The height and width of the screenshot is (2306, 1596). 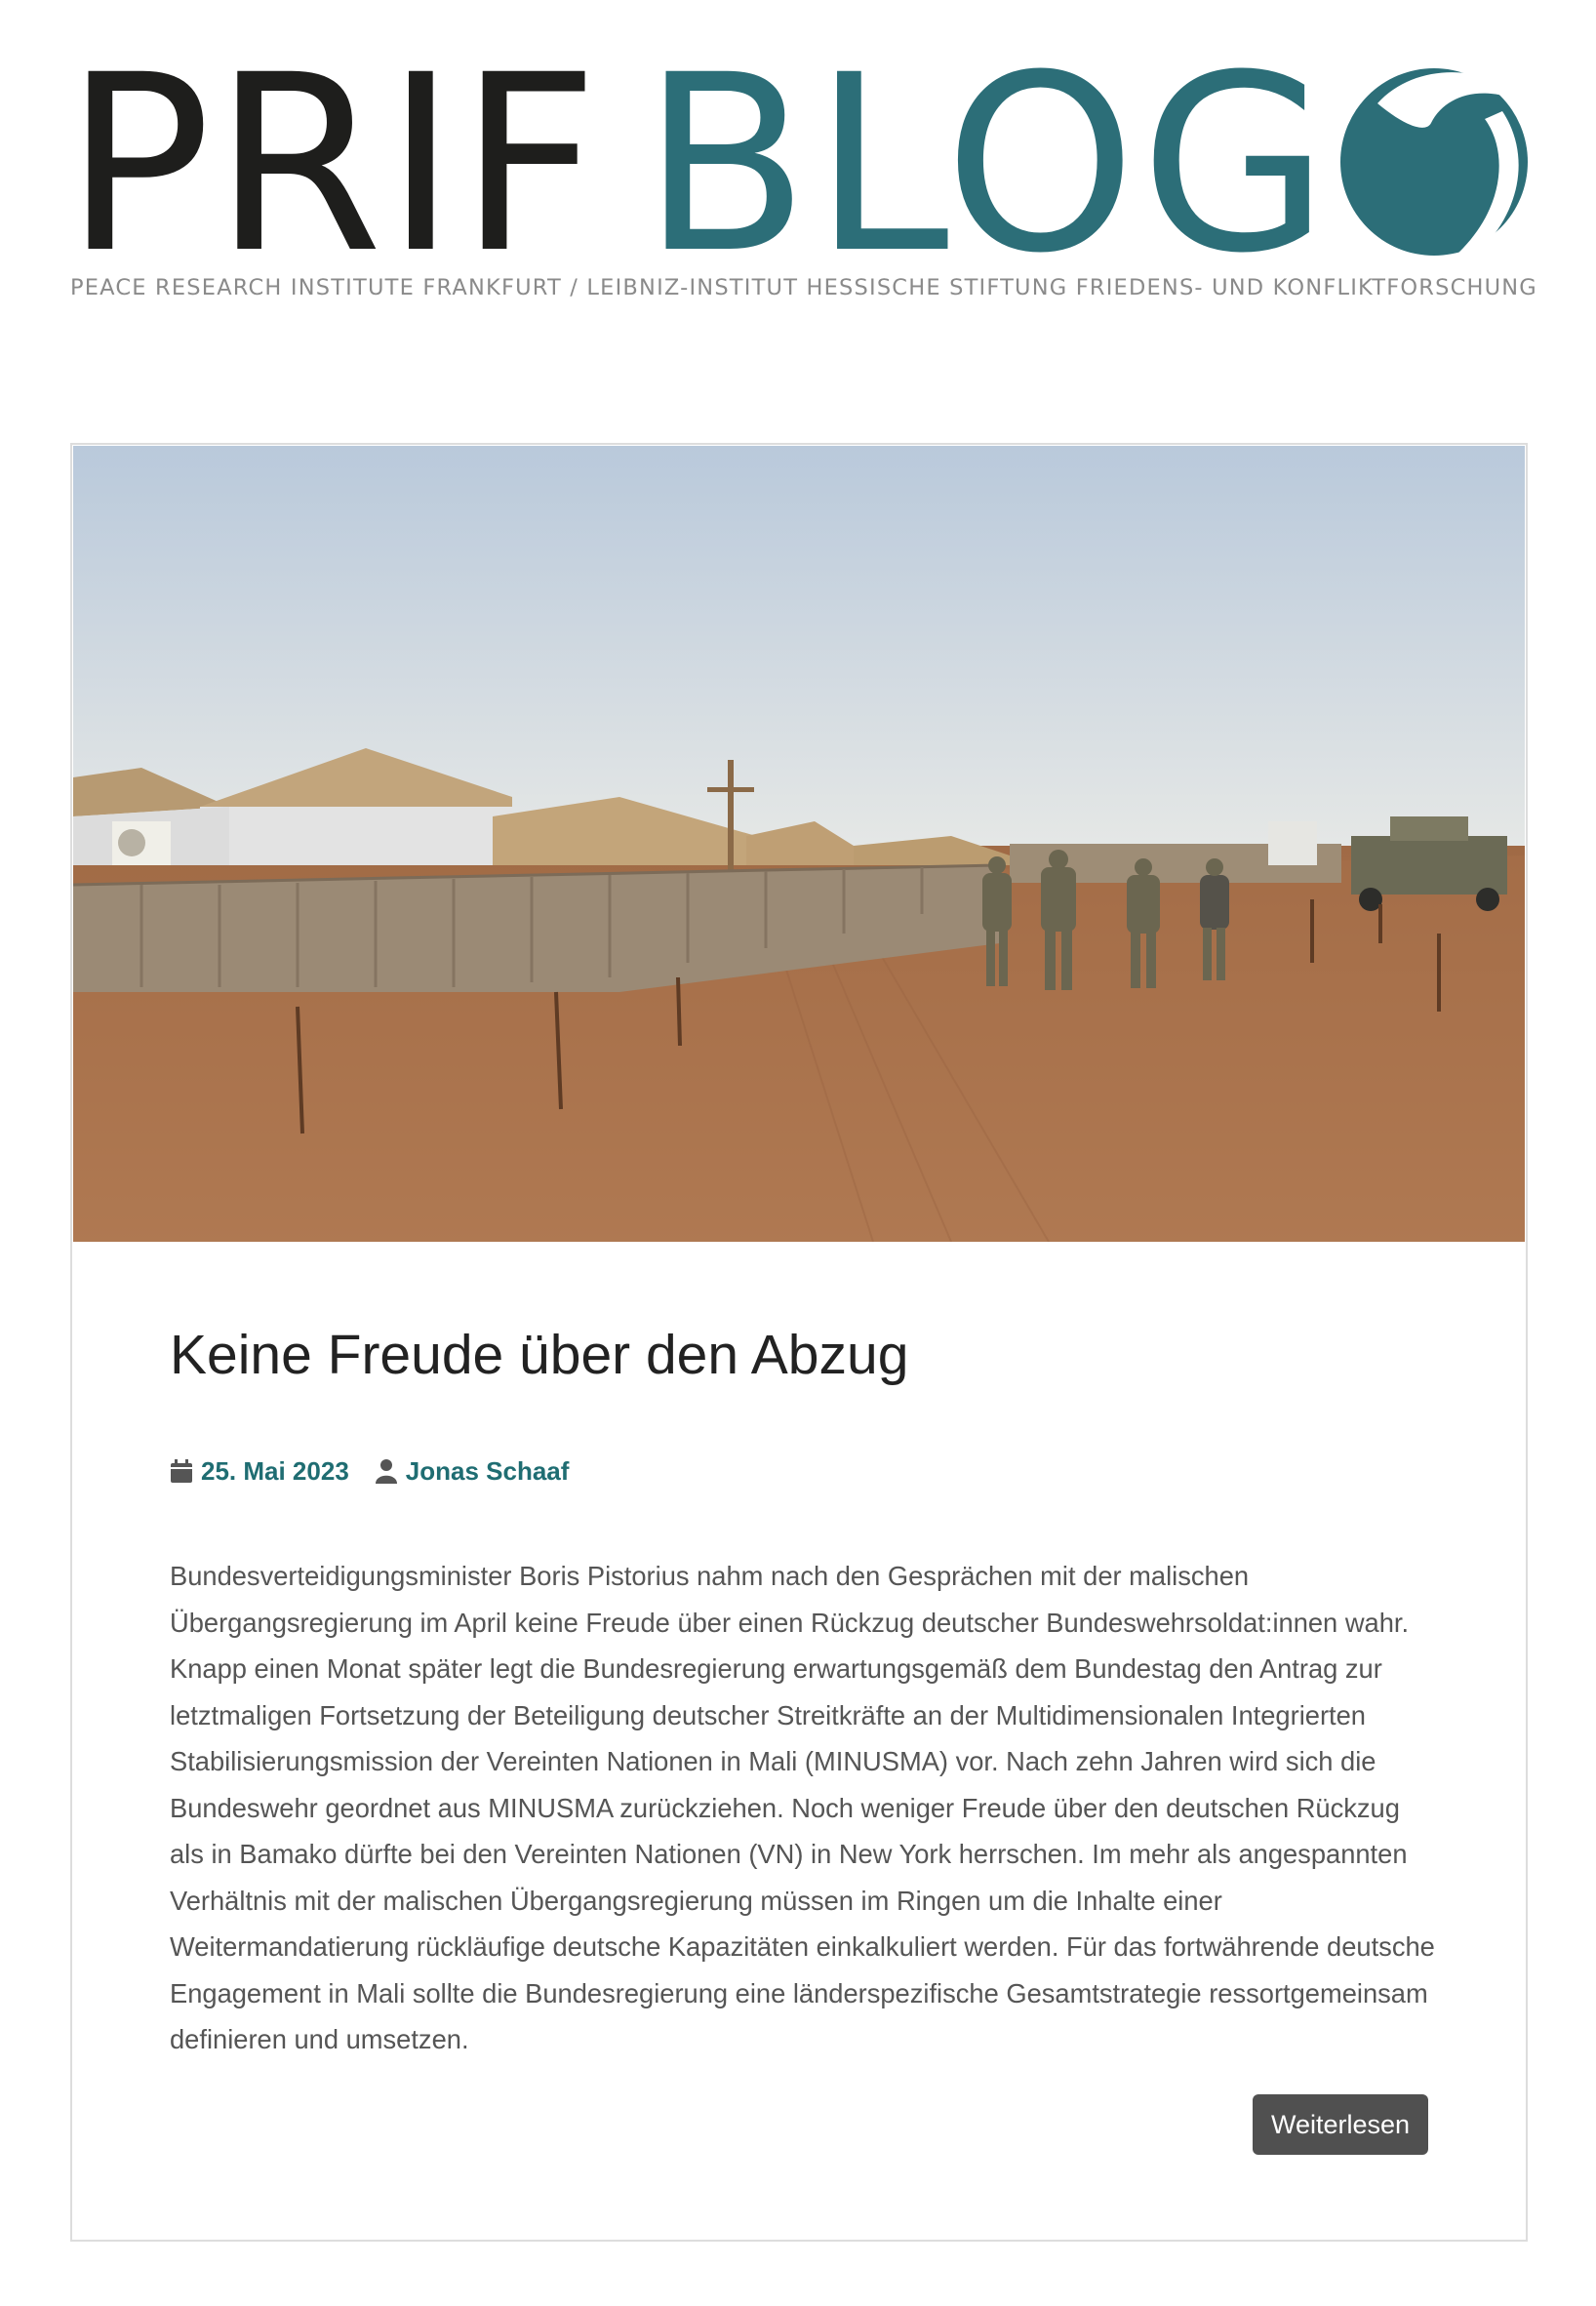 I want to click on post-author-link: Jonas Schaaf, so click(x=472, y=1471).